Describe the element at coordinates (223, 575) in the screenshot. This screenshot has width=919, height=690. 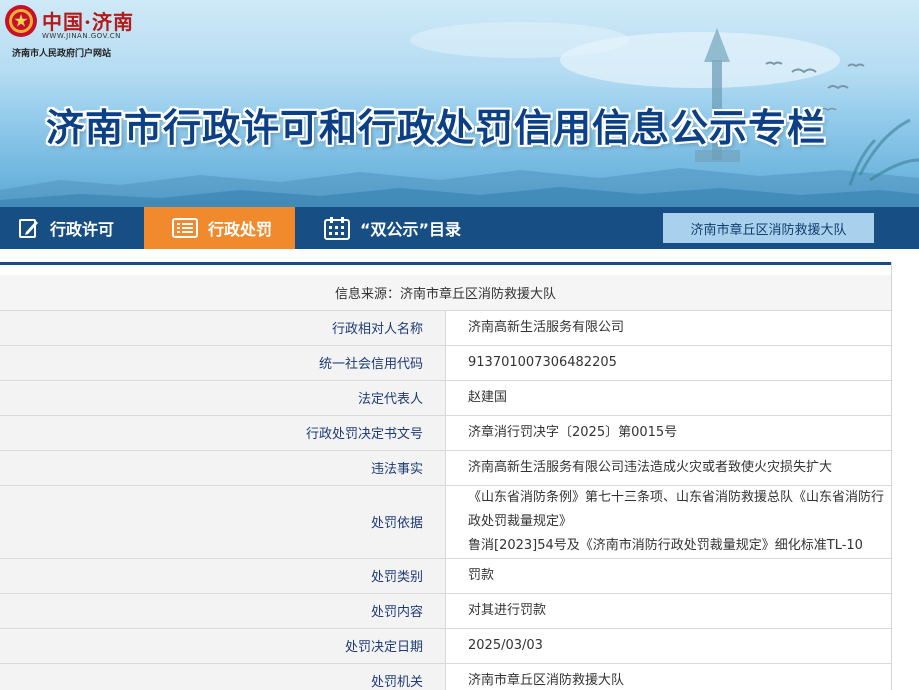
I see `row-label: 处罚类别` at that location.